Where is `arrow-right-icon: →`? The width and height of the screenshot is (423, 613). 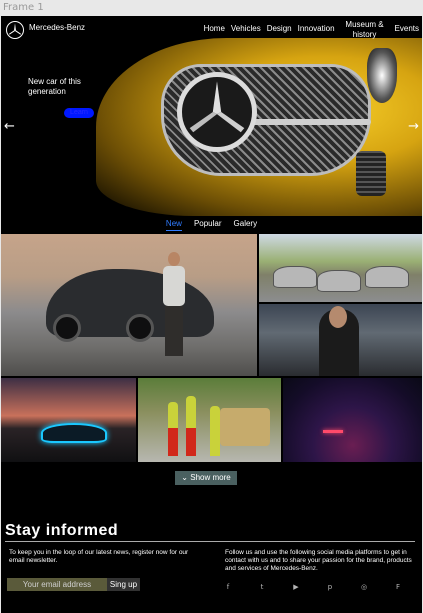 arrow-right-icon: → is located at coordinates (413, 126).